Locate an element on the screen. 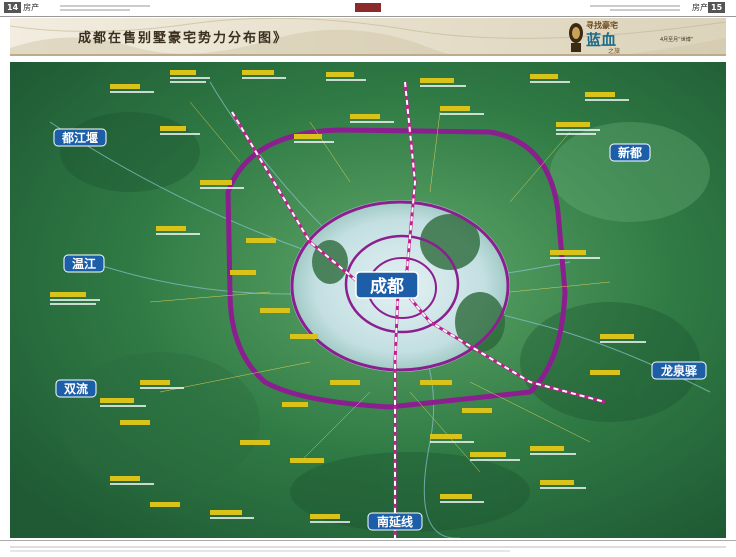 The image size is (736, 557). fine-print-left is located at coordinates (105, 6).